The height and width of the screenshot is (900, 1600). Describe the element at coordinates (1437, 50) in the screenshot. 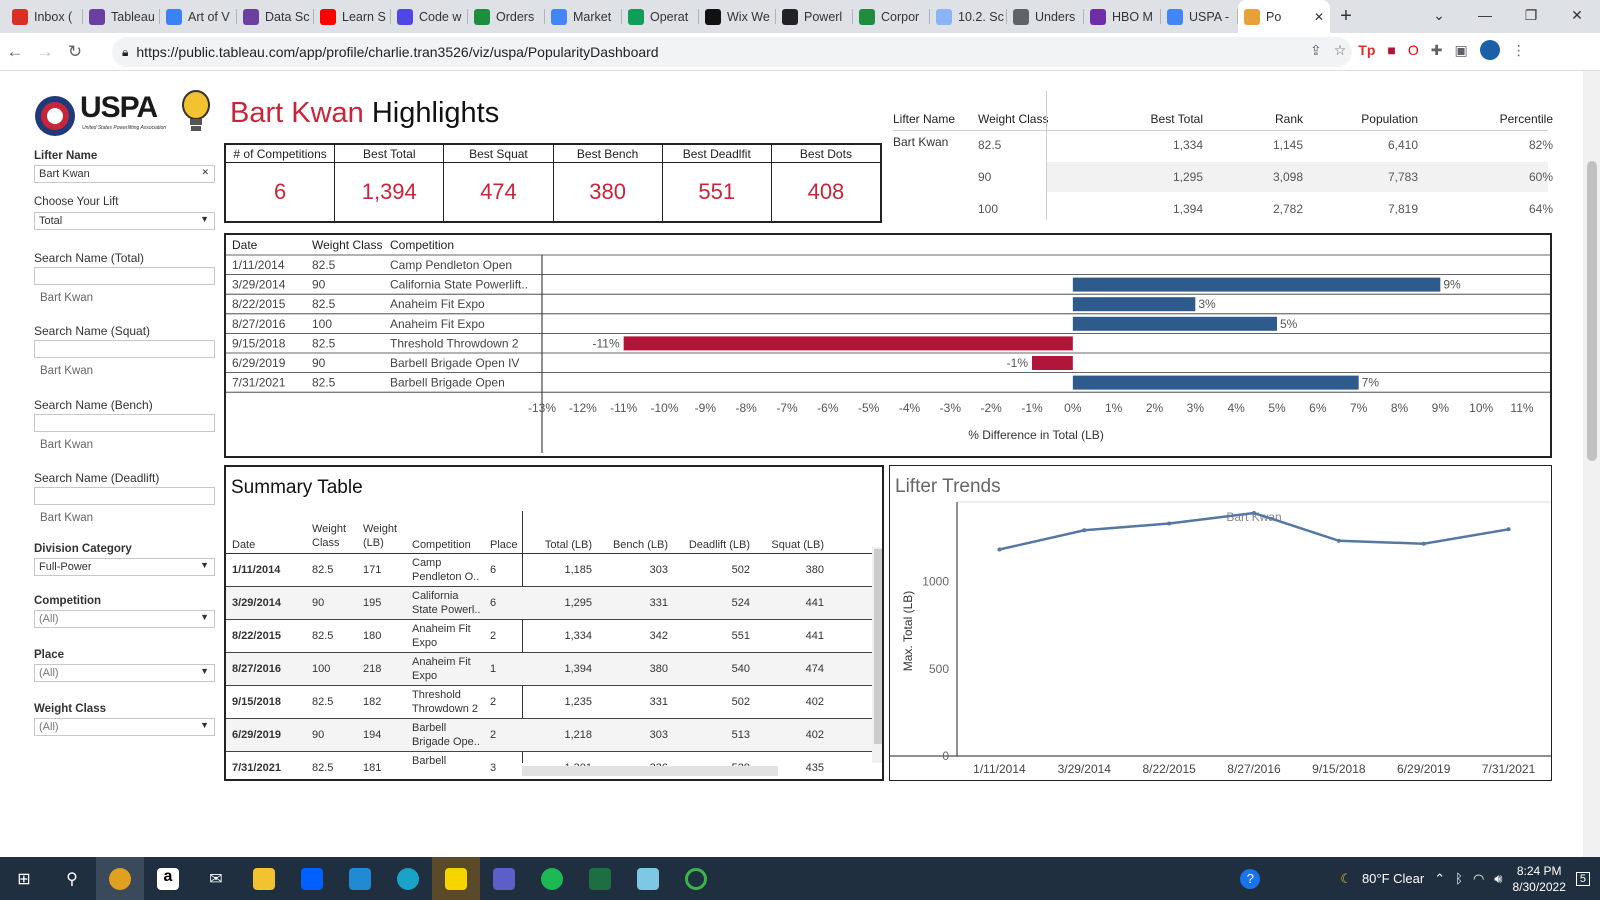

I see `puzzle-icon: ✚` at that location.